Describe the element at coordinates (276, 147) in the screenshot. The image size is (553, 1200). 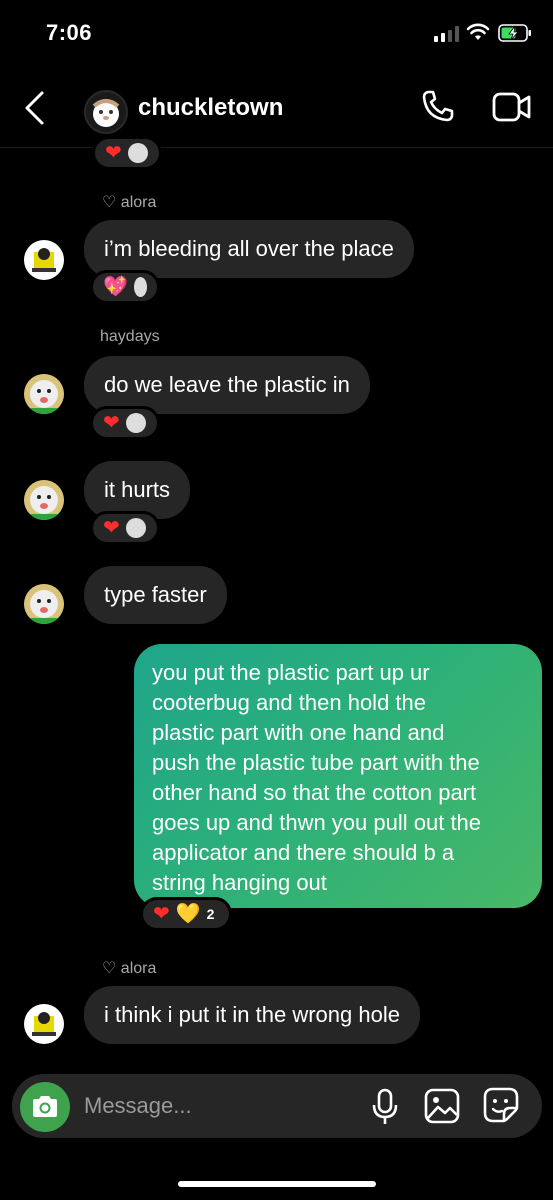
I see `header-divider` at that location.